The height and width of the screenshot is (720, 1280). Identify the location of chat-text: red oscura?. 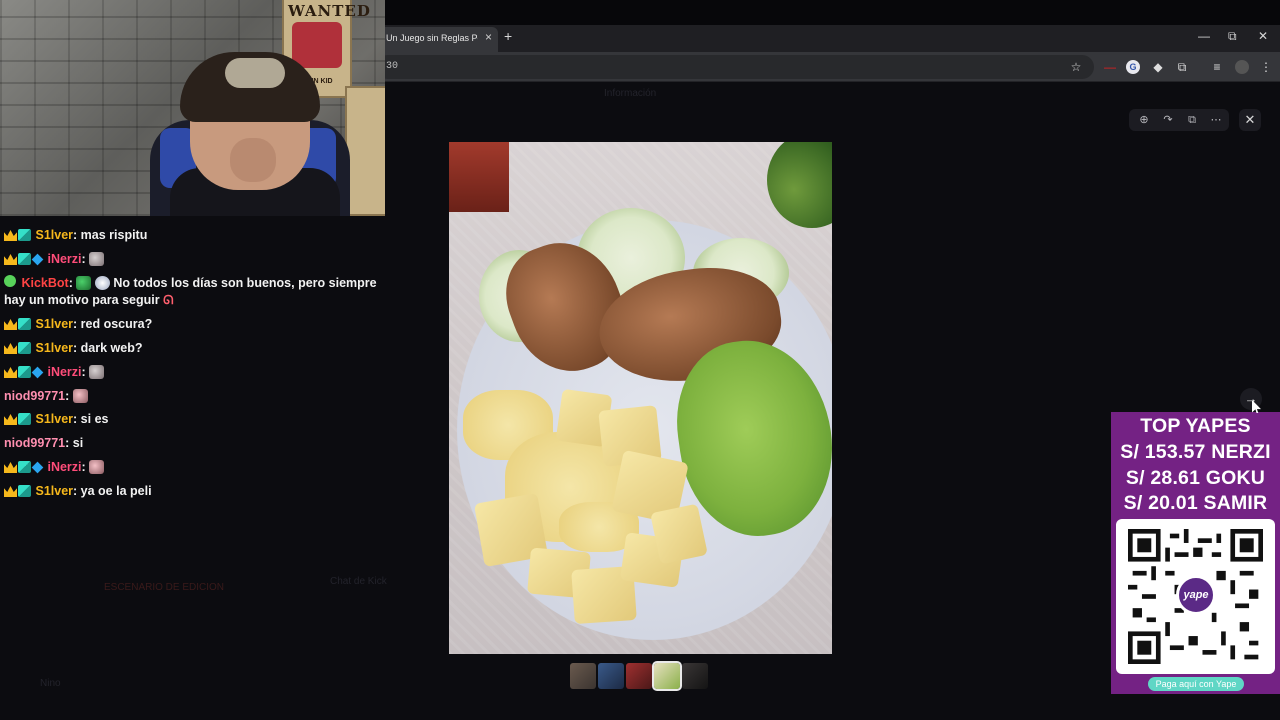
(116, 324).